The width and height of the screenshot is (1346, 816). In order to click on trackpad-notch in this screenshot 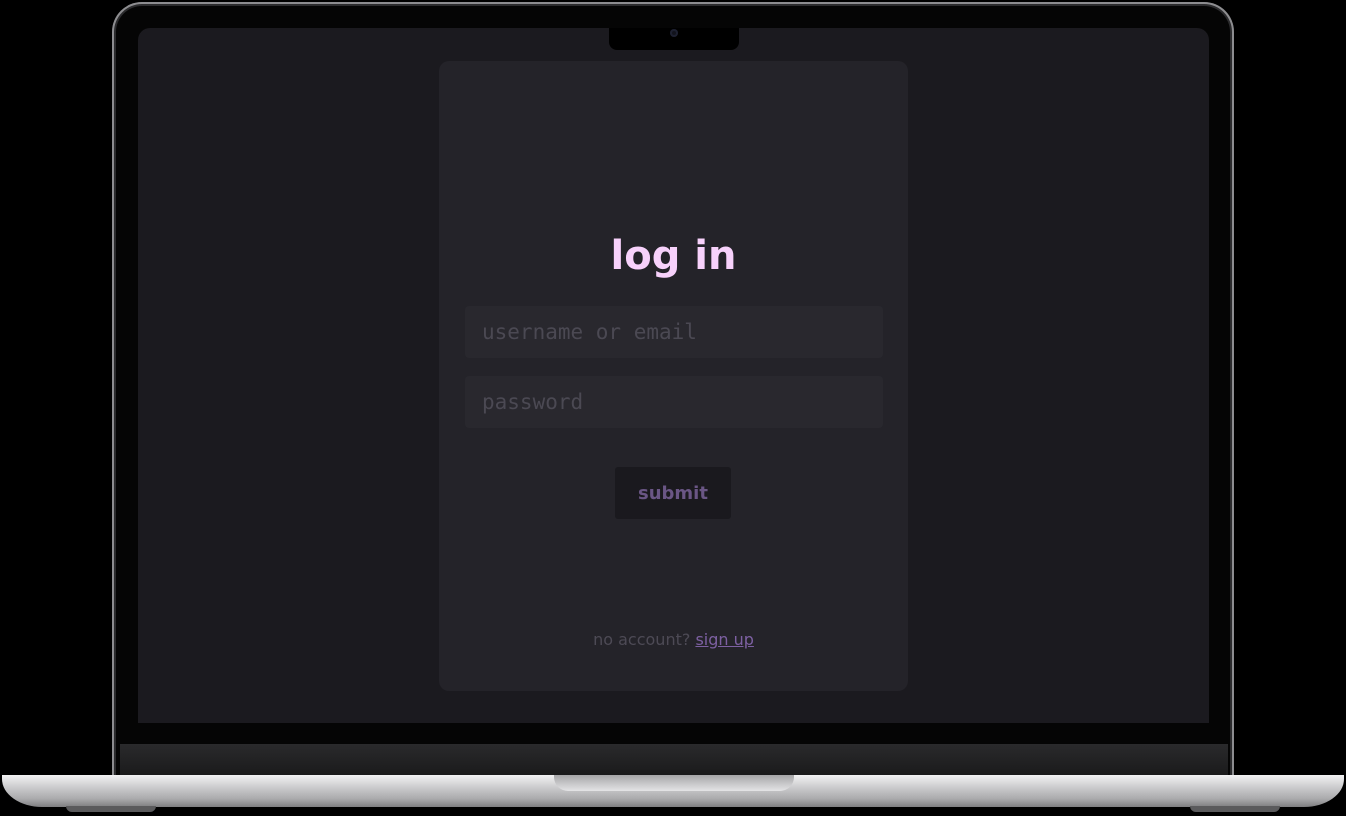, I will do `click(674, 783)`.